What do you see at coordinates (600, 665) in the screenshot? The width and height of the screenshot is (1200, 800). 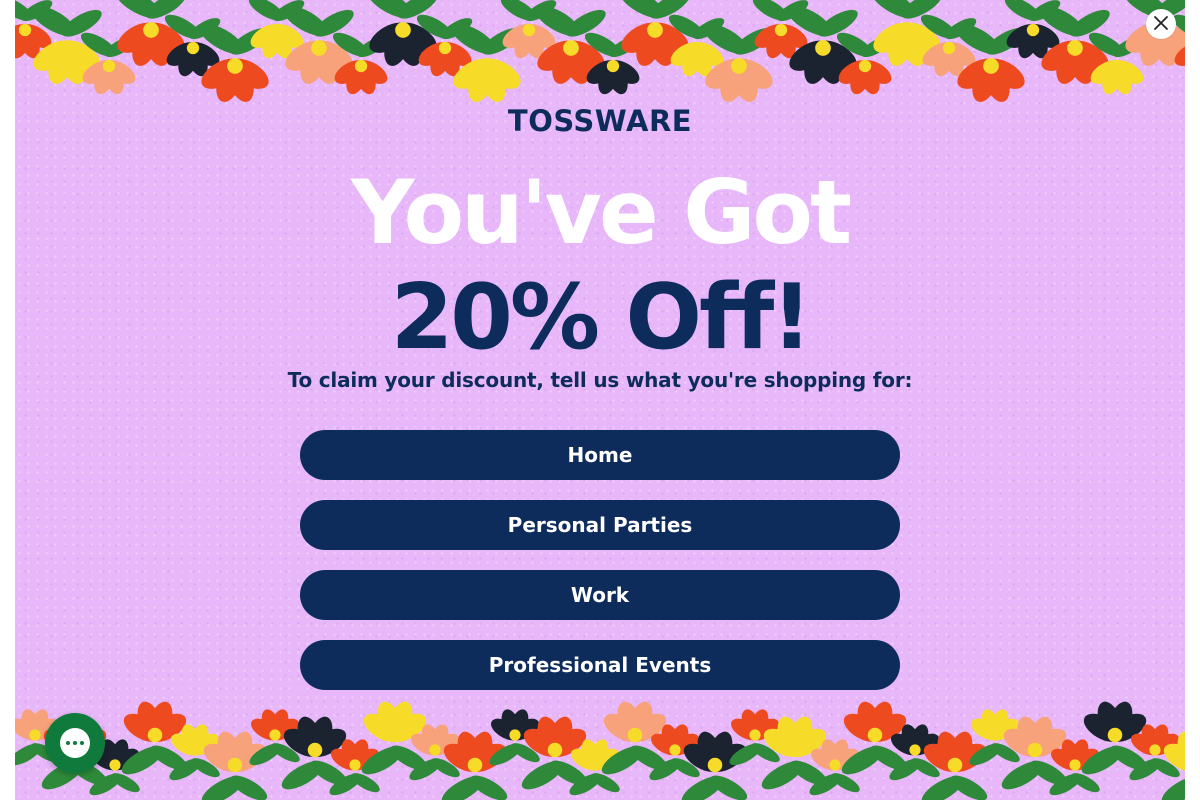 I see `option-professional-events-button: Professional Events` at bounding box center [600, 665].